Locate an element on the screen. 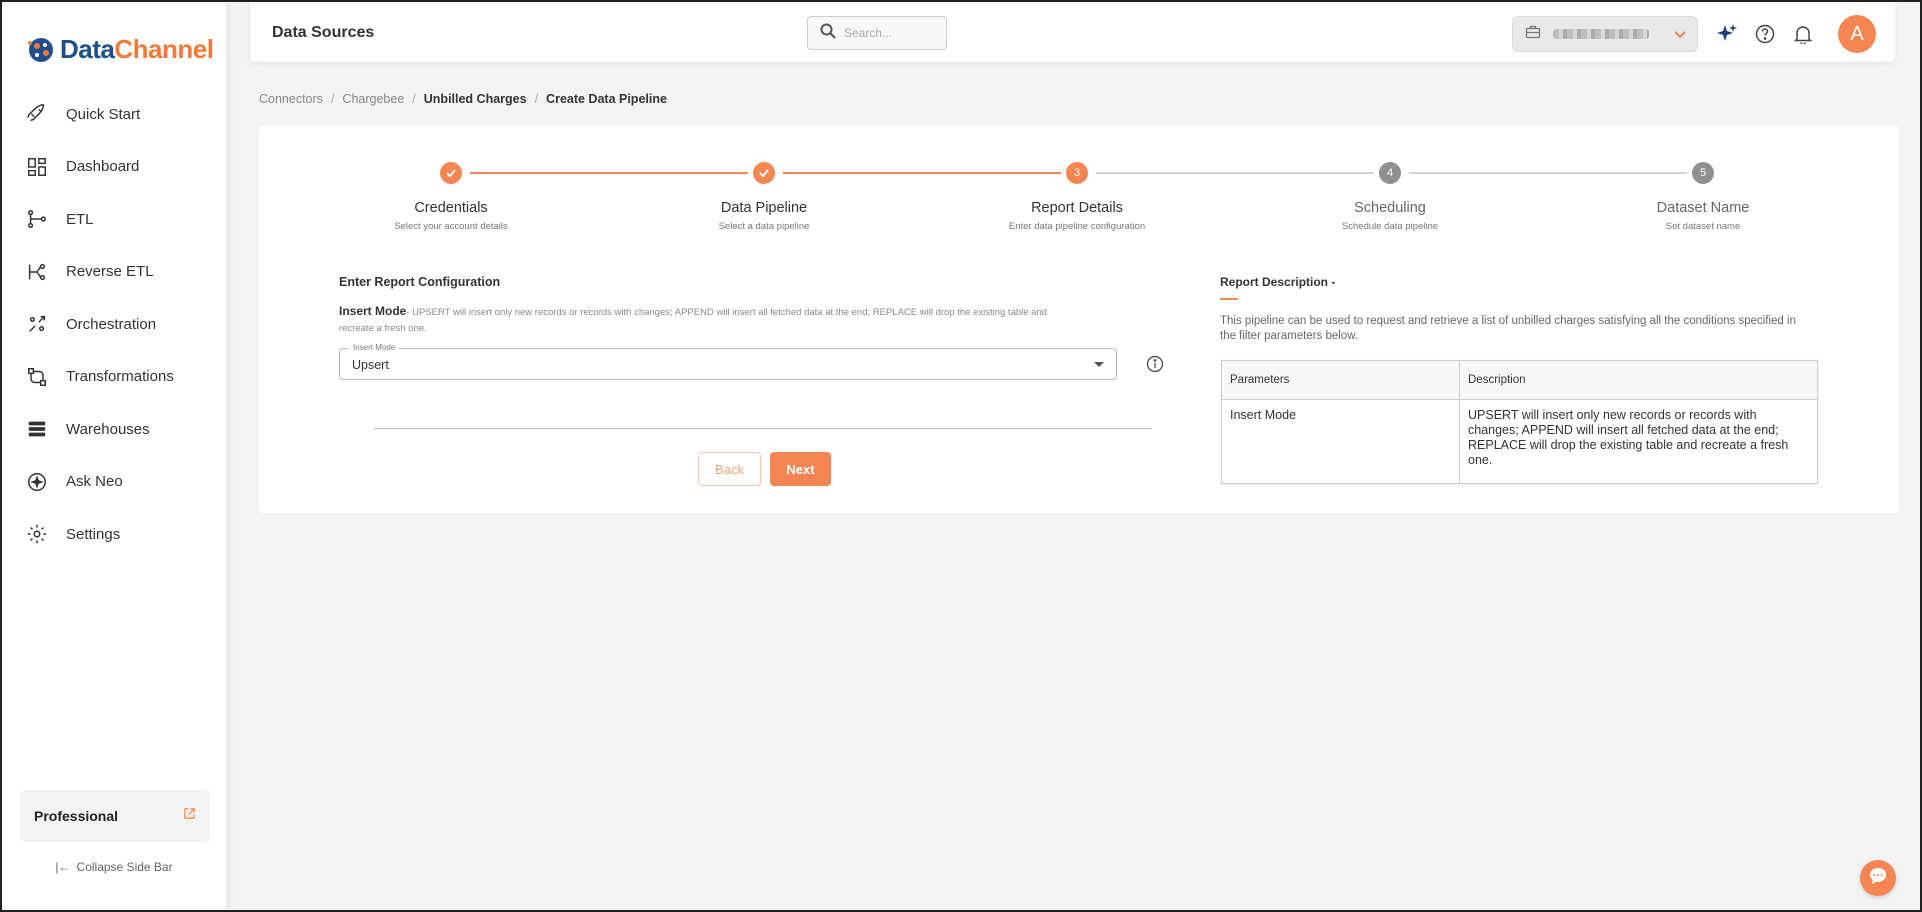 This screenshot has width=1922, height=912. back-button: Back is located at coordinates (729, 469).